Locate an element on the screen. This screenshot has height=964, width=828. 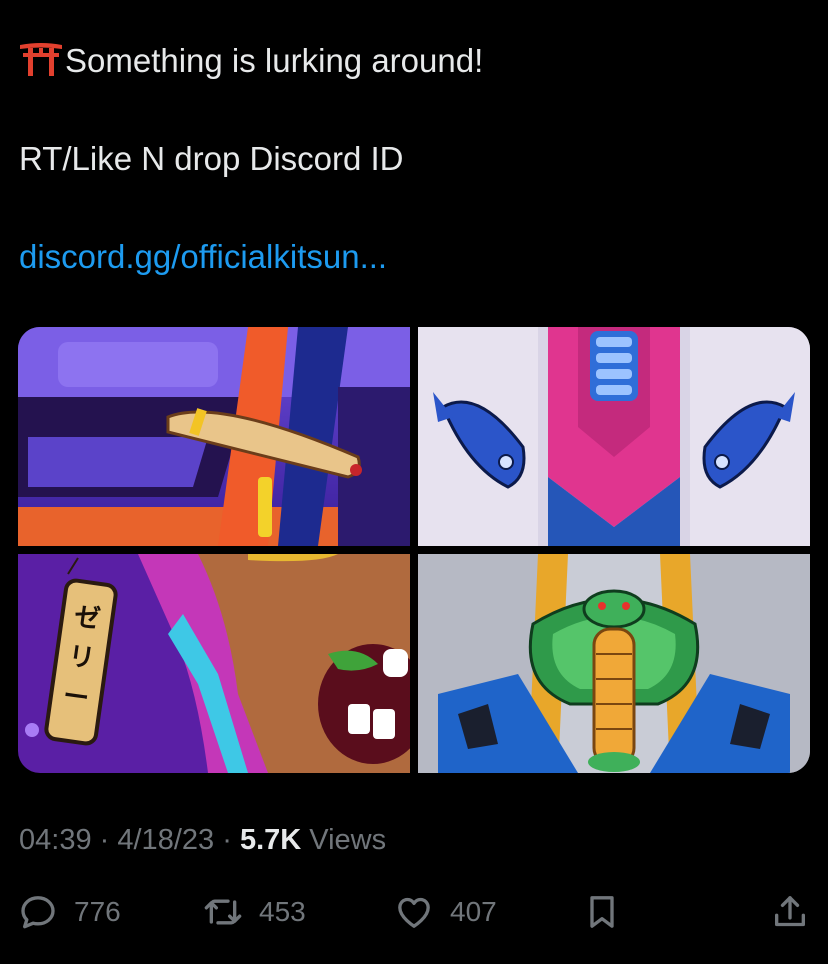
tweet-line-2: RT/Like N drop Discord ID is located at coordinates (211, 158).